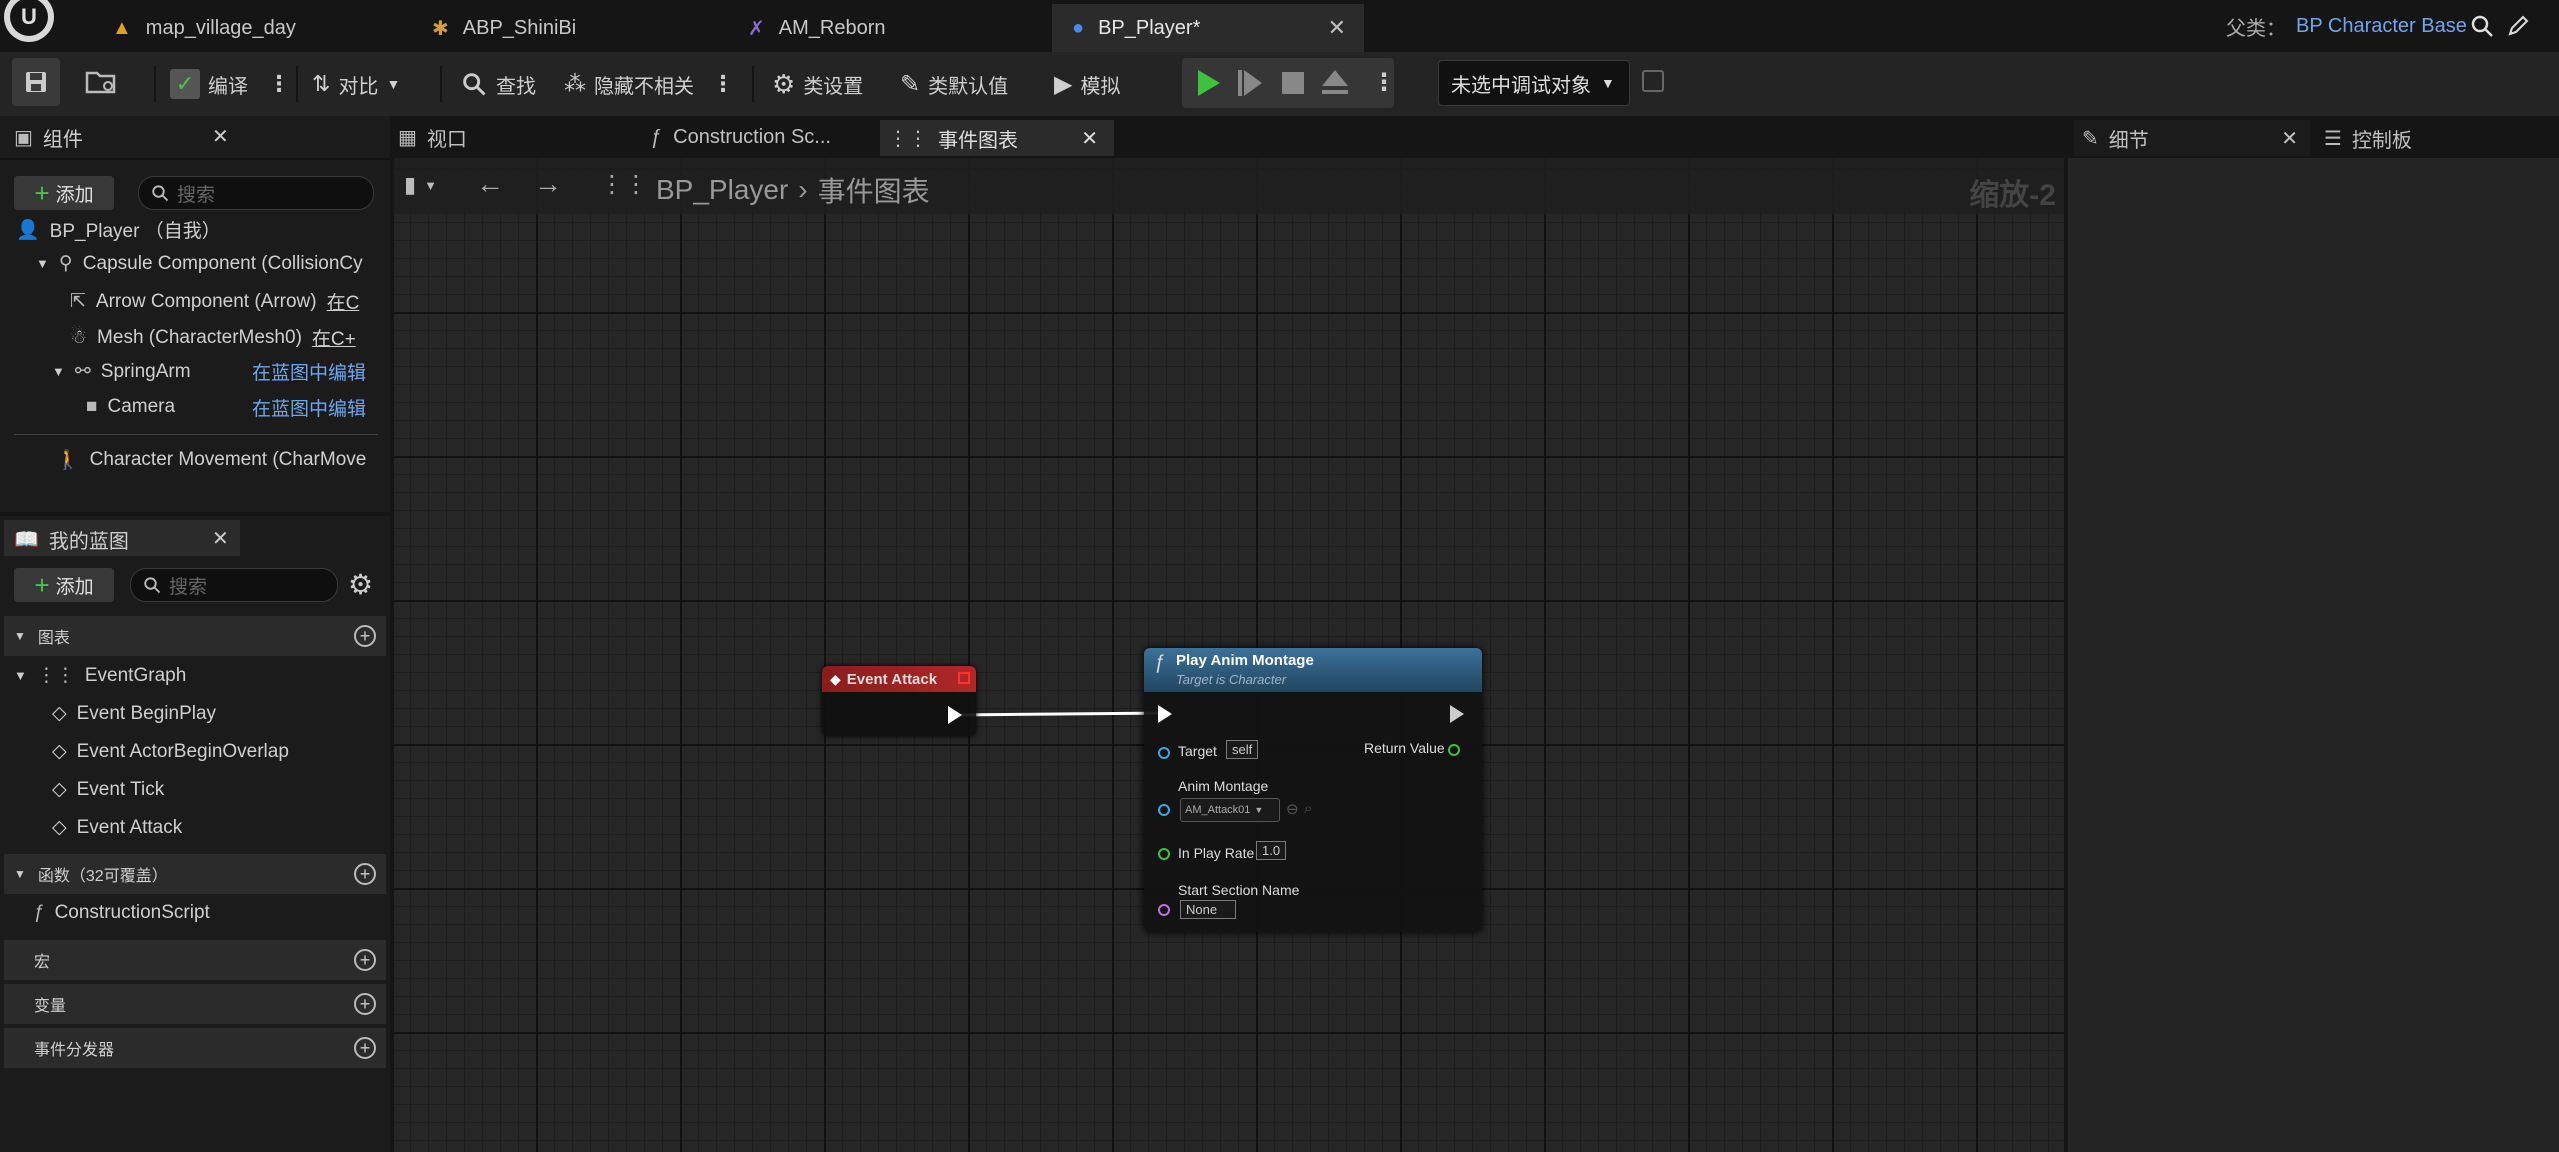  I want to click on graphs-category: ▼ 图表 +, so click(195, 636).